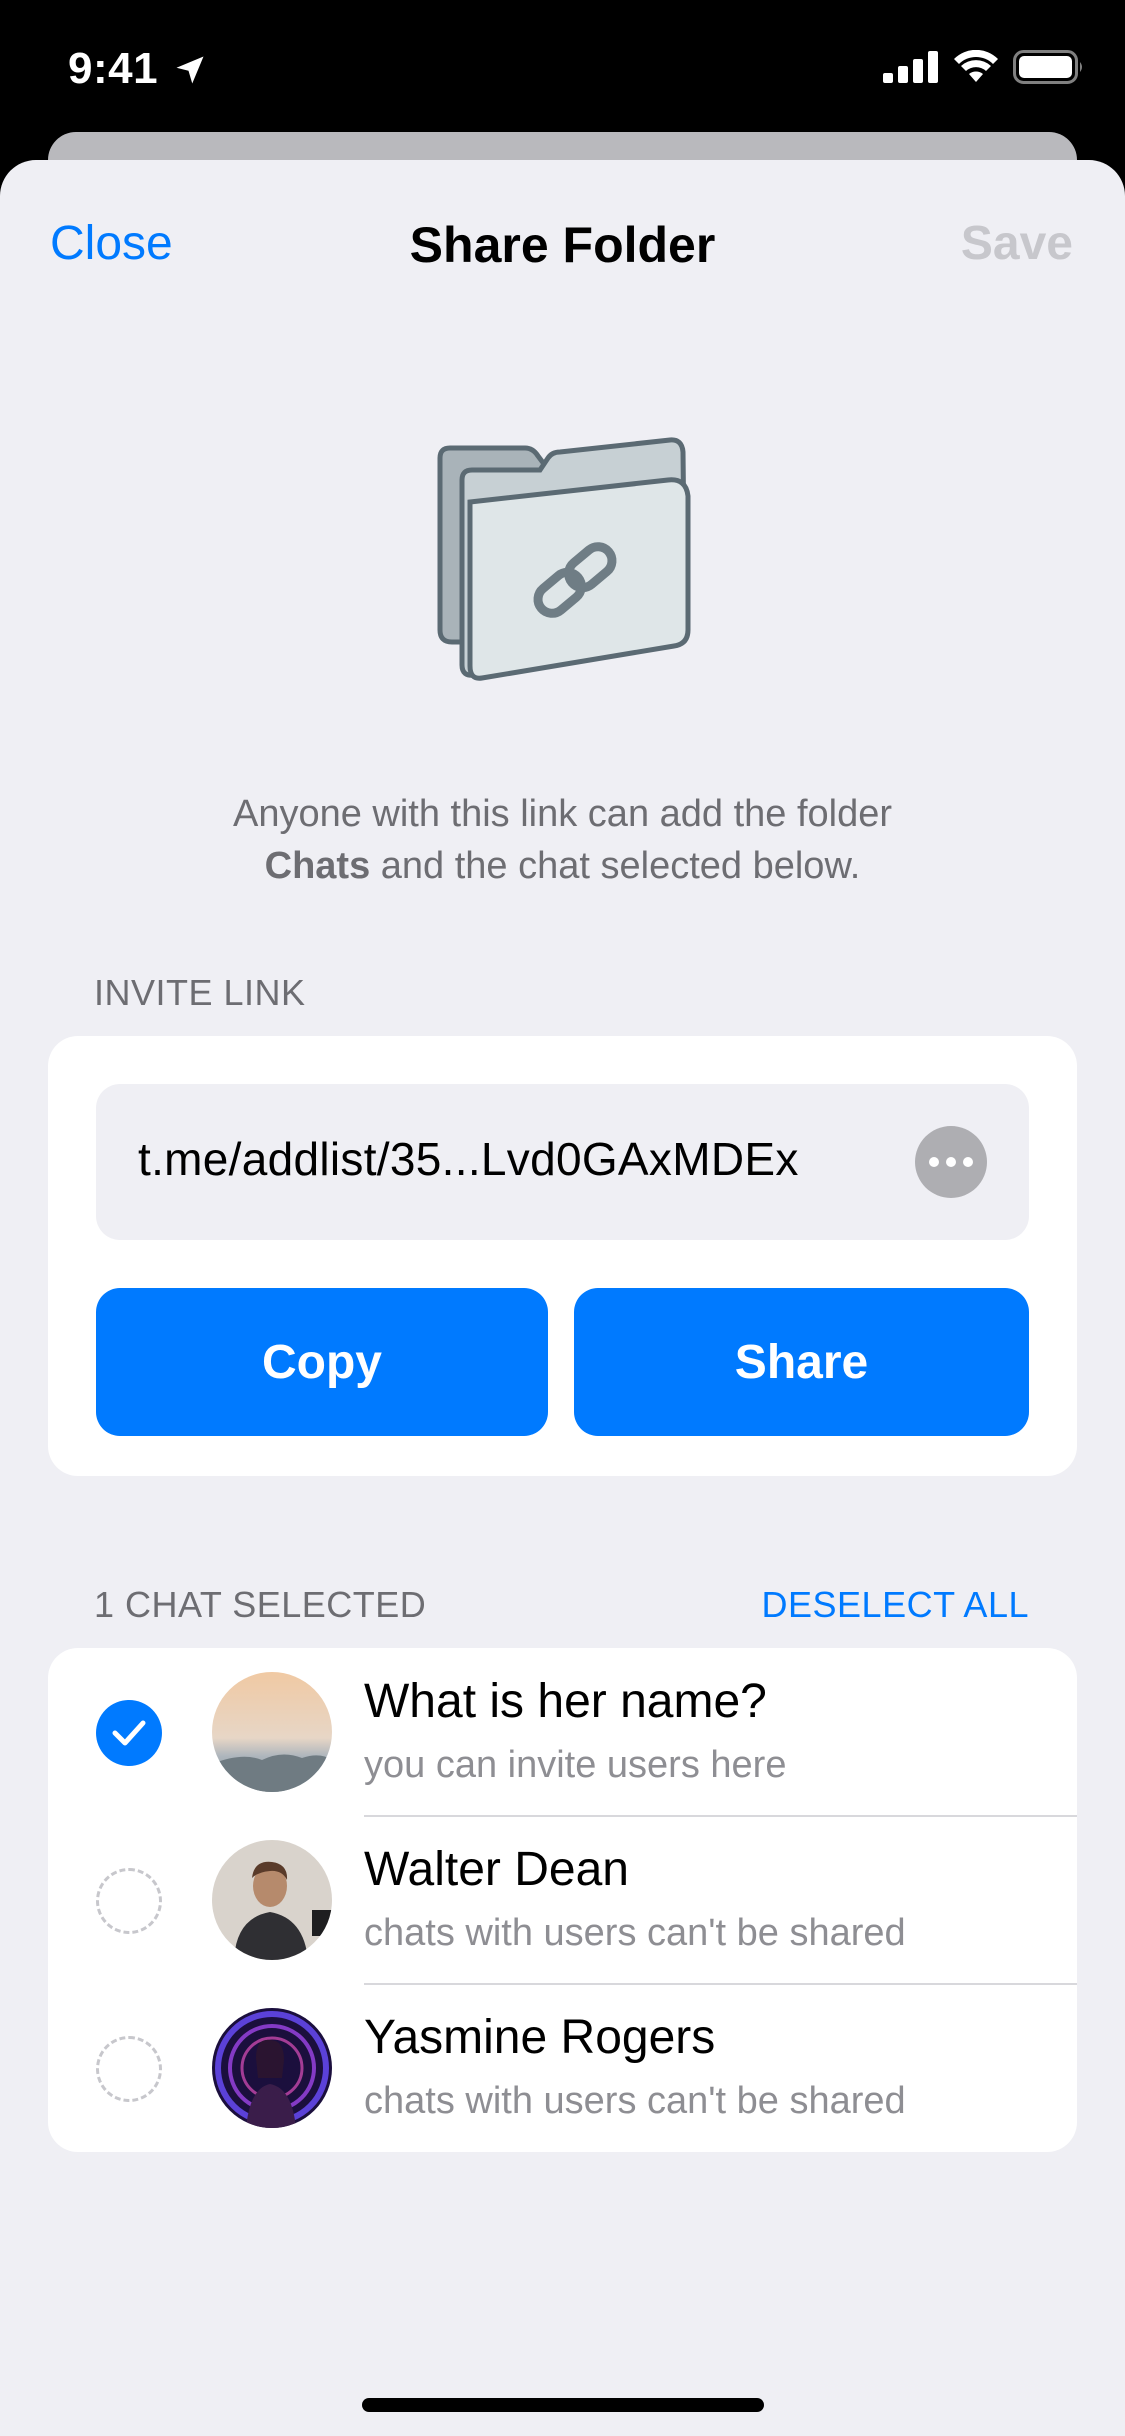 The height and width of the screenshot is (2436, 1125). Describe the element at coordinates (564, 559) in the screenshot. I see `folder-link-icon` at that location.